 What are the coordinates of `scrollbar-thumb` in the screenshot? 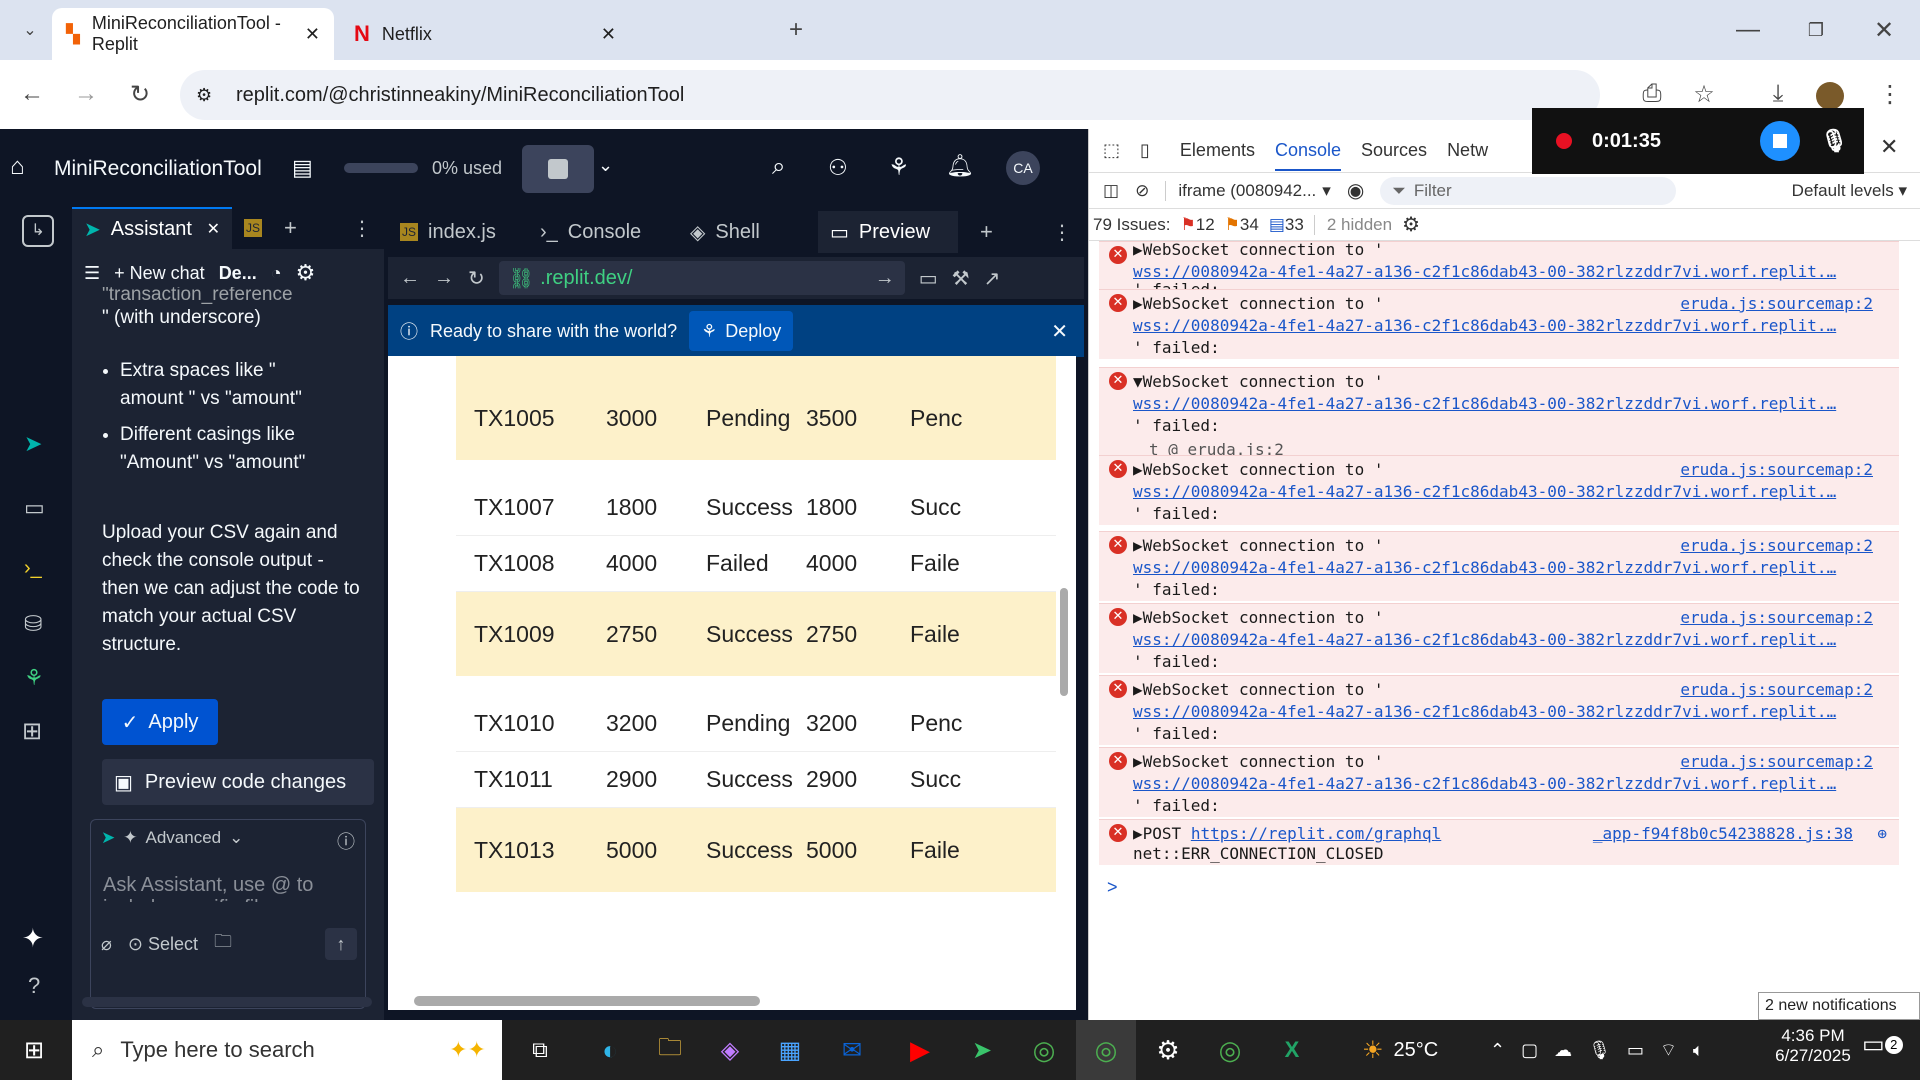 It's located at (1064, 642).